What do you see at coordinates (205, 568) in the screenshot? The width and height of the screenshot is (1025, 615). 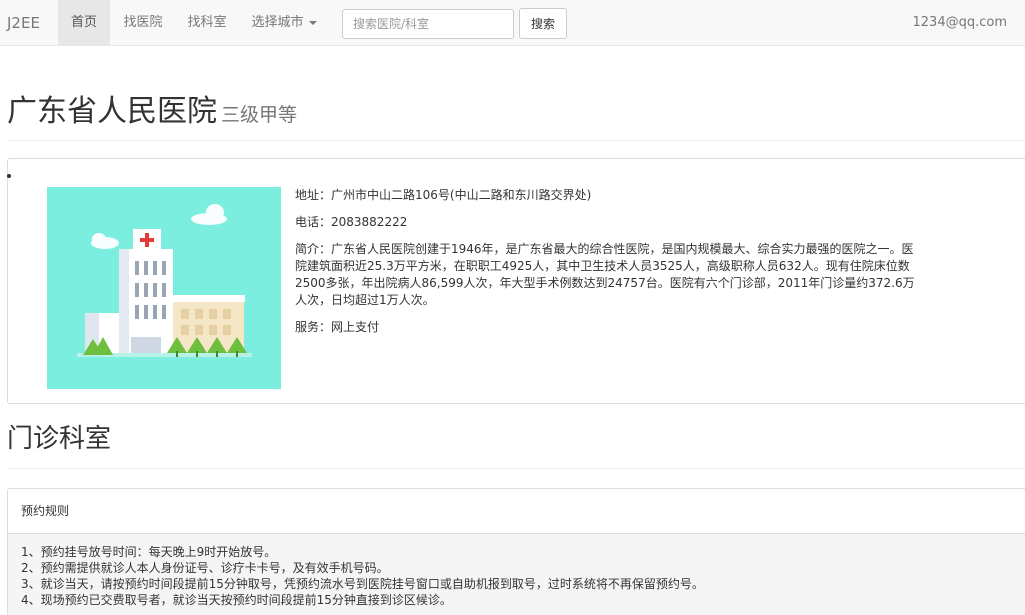 I see `rule-item: 2、预约需提供就诊人本人身份证号、诊疗卡卡号，及有效手机号码。` at bounding box center [205, 568].